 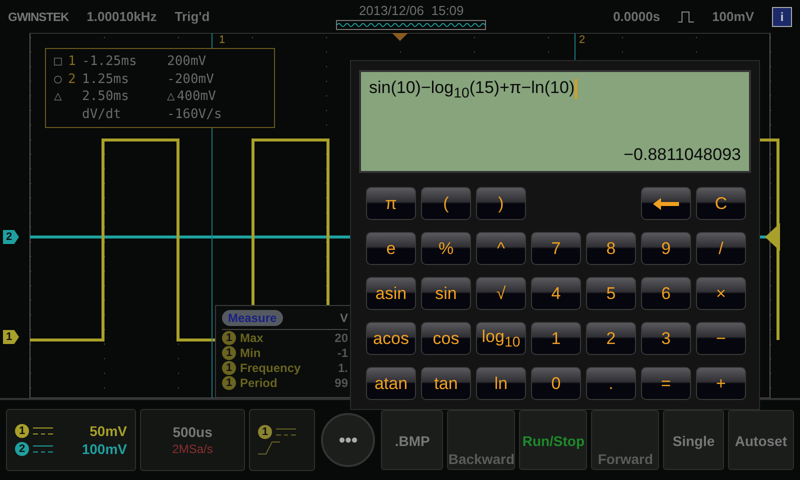 What do you see at coordinates (391, 248) in the screenshot?
I see `calculator-key: e` at bounding box center [391, 248].